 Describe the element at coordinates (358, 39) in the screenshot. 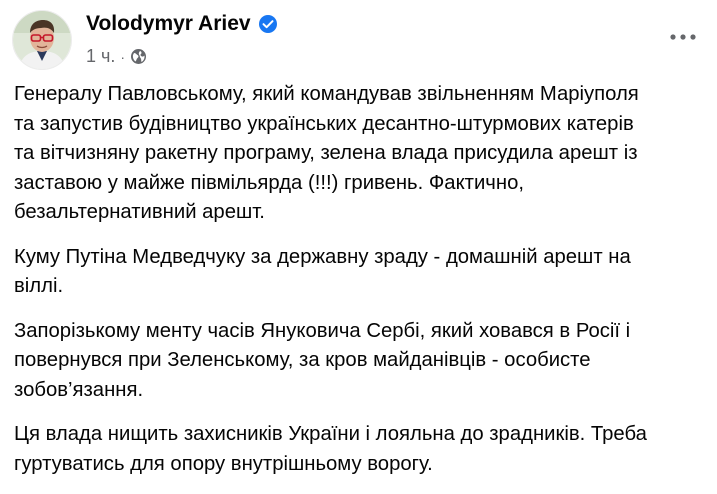

I see `post-header: Volodymyr Ariev 1 ч. ·` at that location.